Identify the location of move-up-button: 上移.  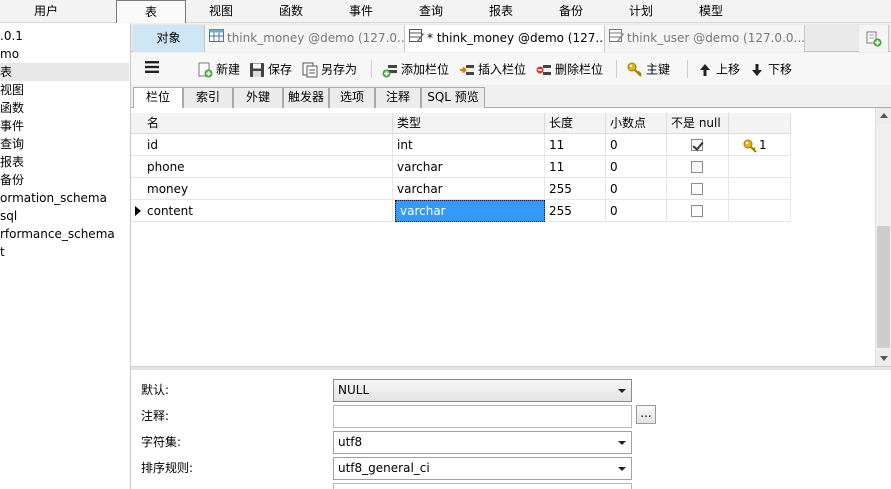
(718, 69).